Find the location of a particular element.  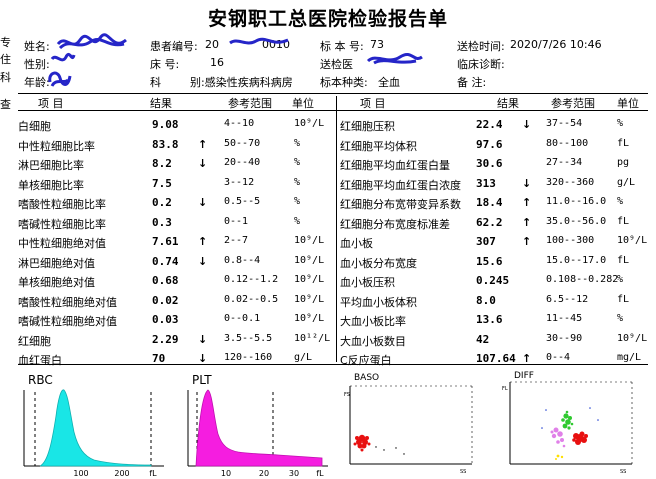

plt-tick: fL is located at coordinates (320, 473).